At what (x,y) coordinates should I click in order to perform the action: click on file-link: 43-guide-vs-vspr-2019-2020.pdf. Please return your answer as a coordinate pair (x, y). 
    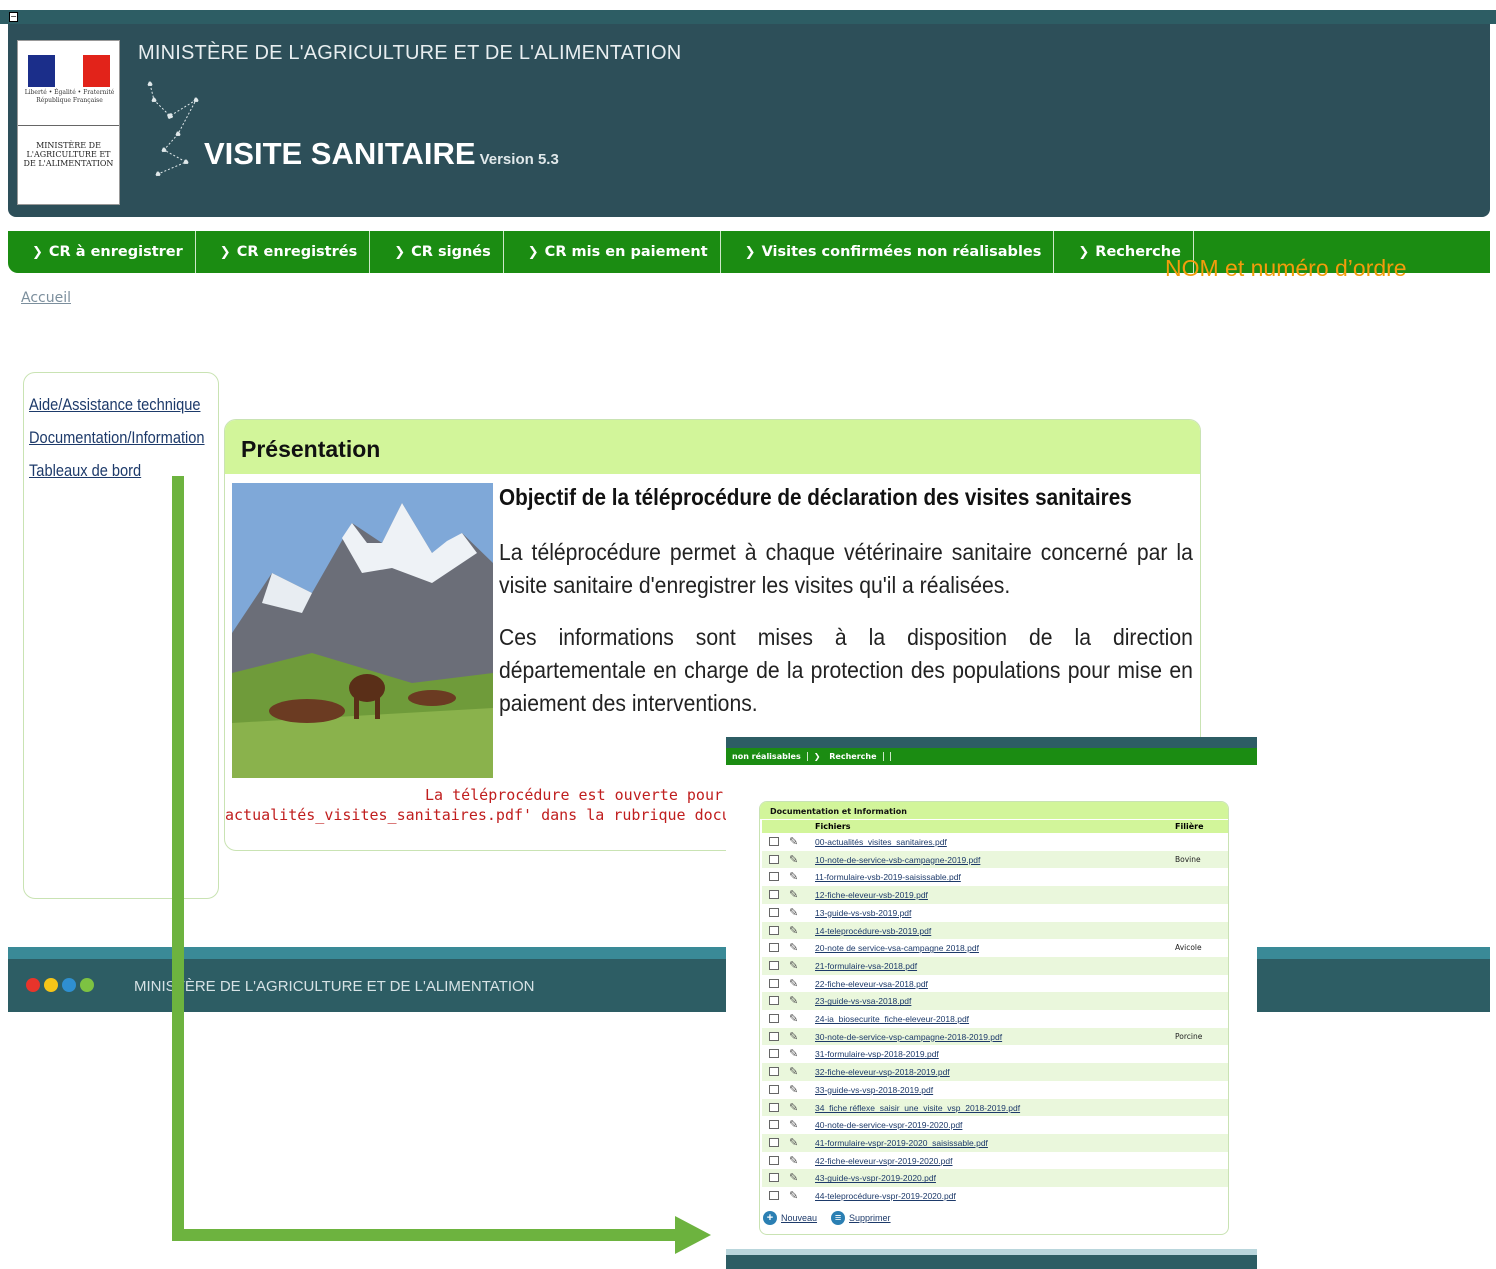
    Looking at the image, I should click on (875, 1178).